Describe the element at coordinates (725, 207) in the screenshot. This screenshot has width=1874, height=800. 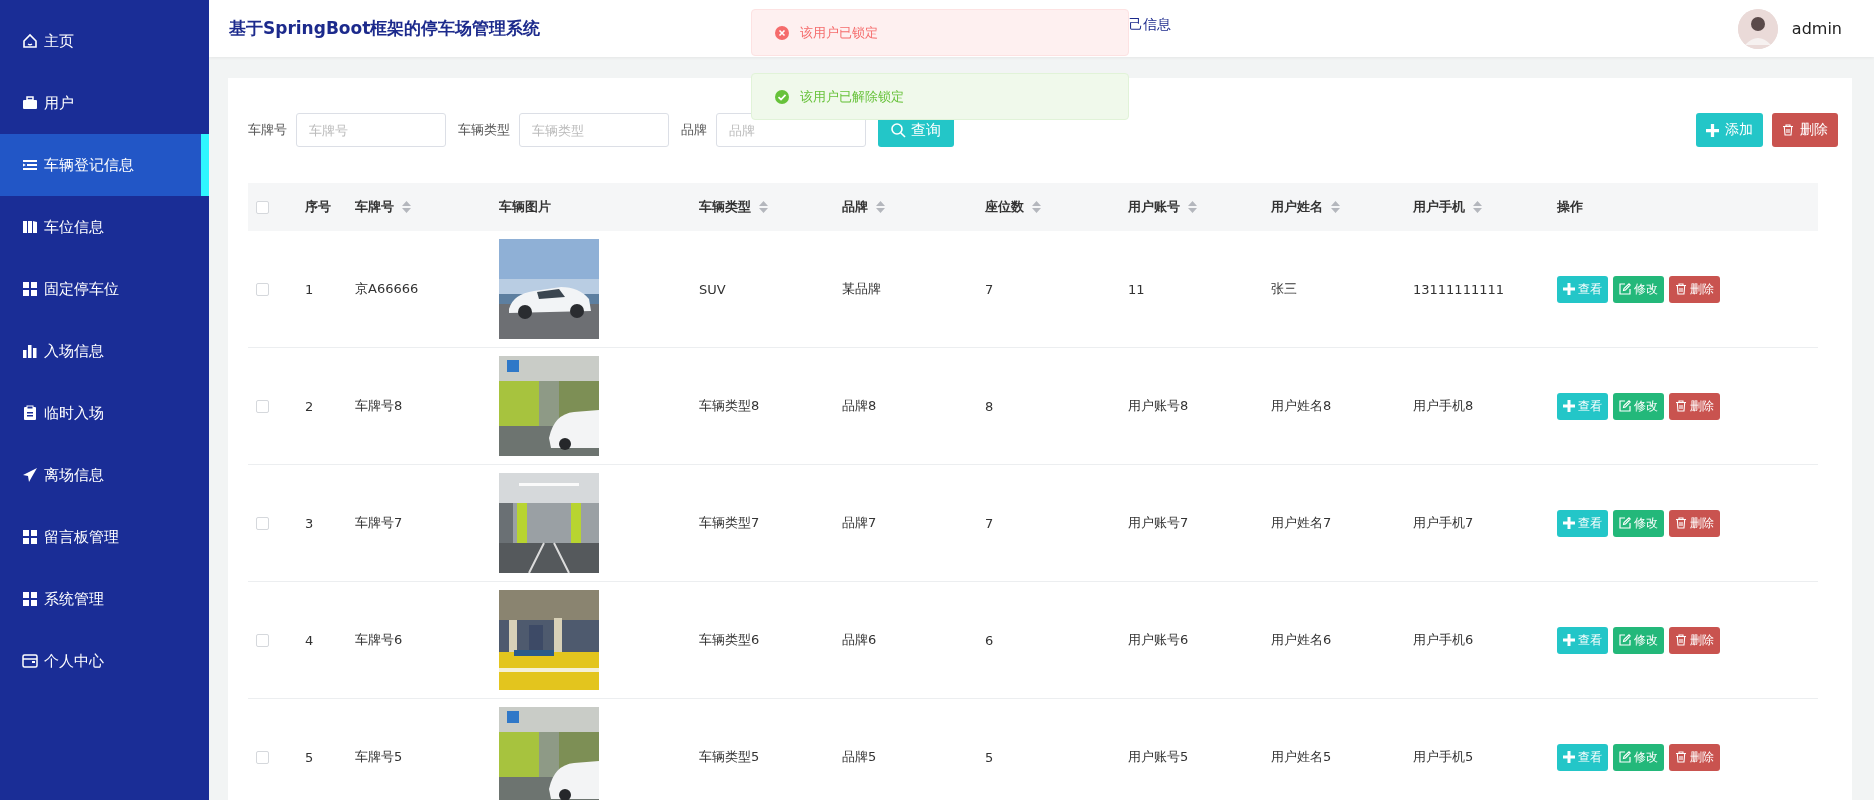
I see `column-header: 车辆类型` at that location.